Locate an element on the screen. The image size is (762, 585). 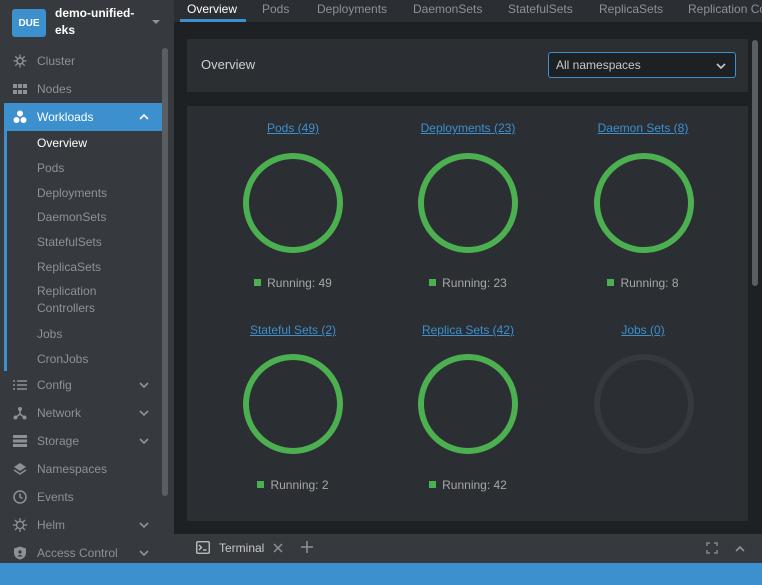
main-scrollbar is located at coordinates (755, 163).